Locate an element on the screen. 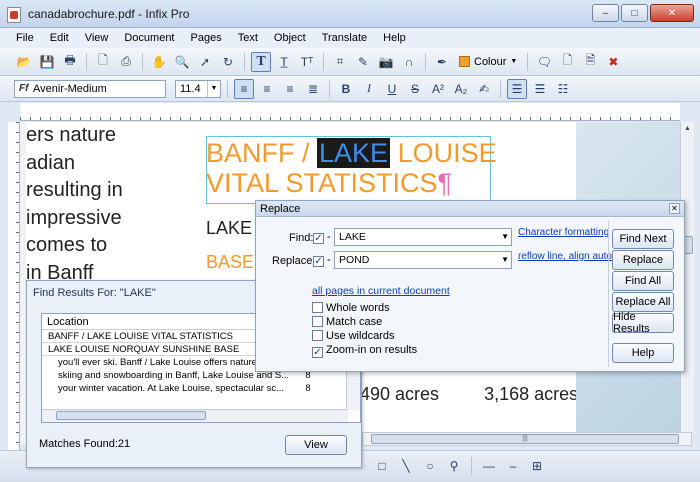  highlight-icon: ✍ is located at coordinates (484, 89).